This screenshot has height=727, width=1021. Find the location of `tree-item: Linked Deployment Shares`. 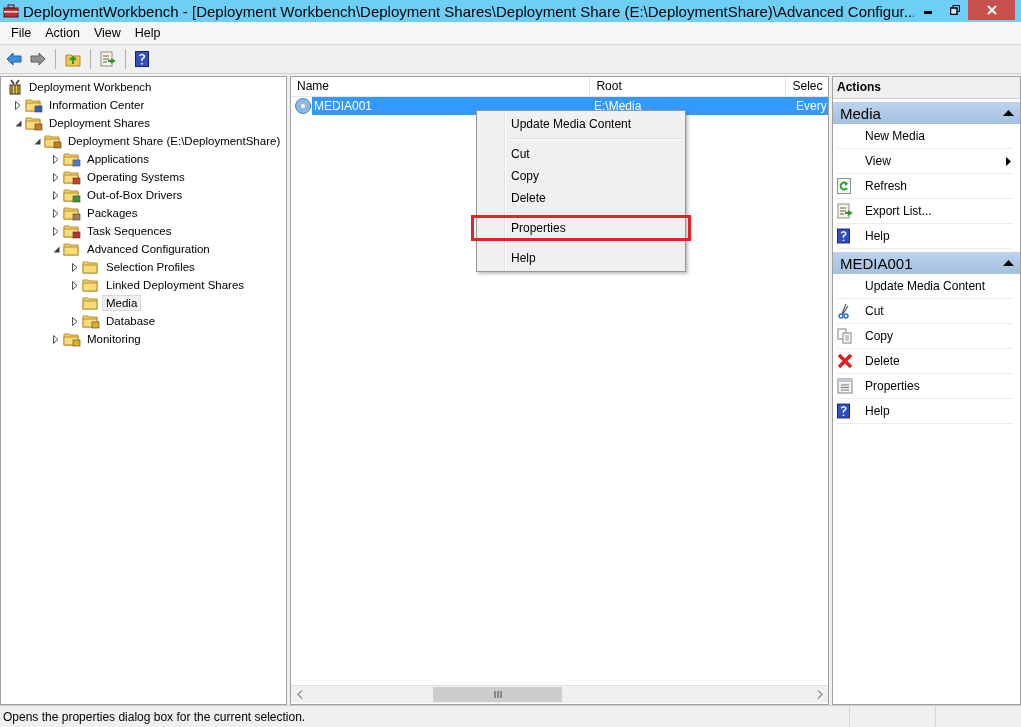

tree-item: Linked Deployment Shares is located at coordinates (175, 285).